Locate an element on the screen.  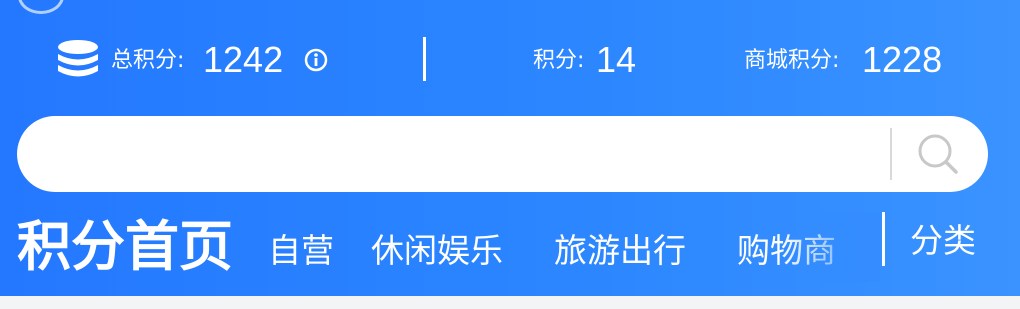
points-divider is located at coordinates (424, 59).